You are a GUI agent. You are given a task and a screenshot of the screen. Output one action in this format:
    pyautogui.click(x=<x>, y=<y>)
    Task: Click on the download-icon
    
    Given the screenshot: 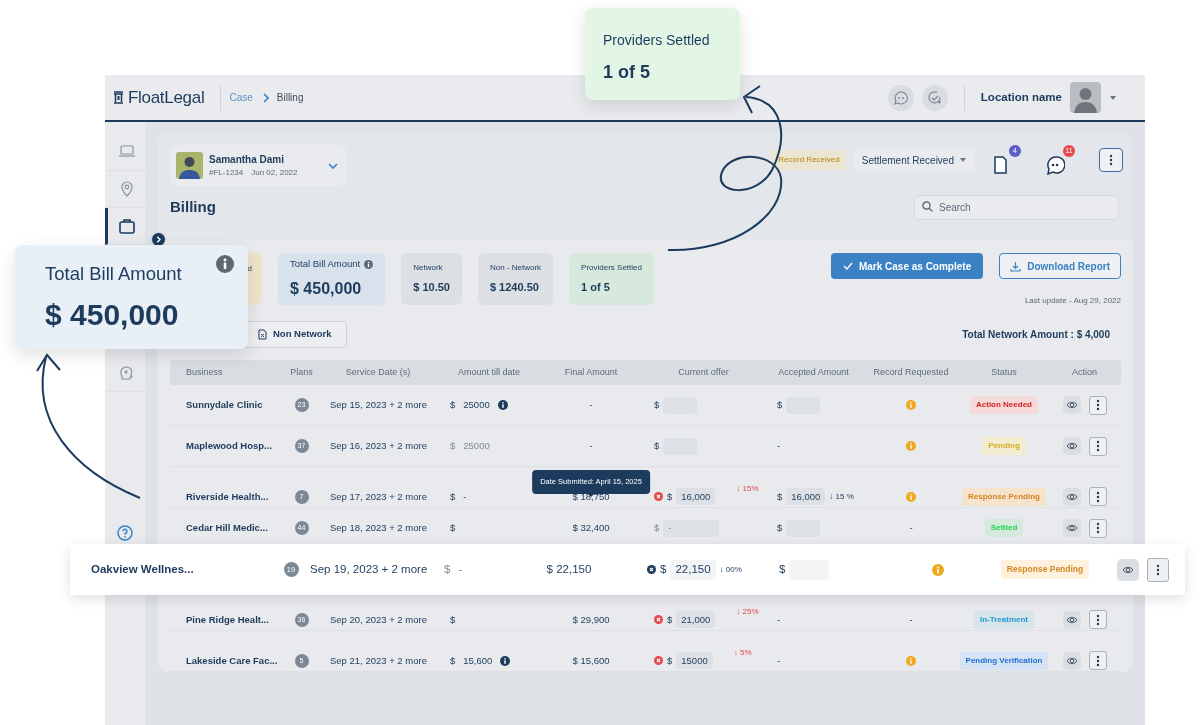 What is the action you would take?
    pyautogui.click(x=1016, y=266)
    